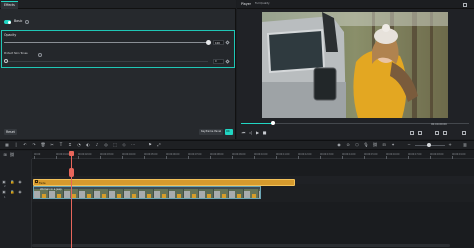 This screenshot has width=474, height=248. What do you see at coordinates (465, 5) in the screenshot?
I see `snapshot-icon` at bounding box center [465, 5].